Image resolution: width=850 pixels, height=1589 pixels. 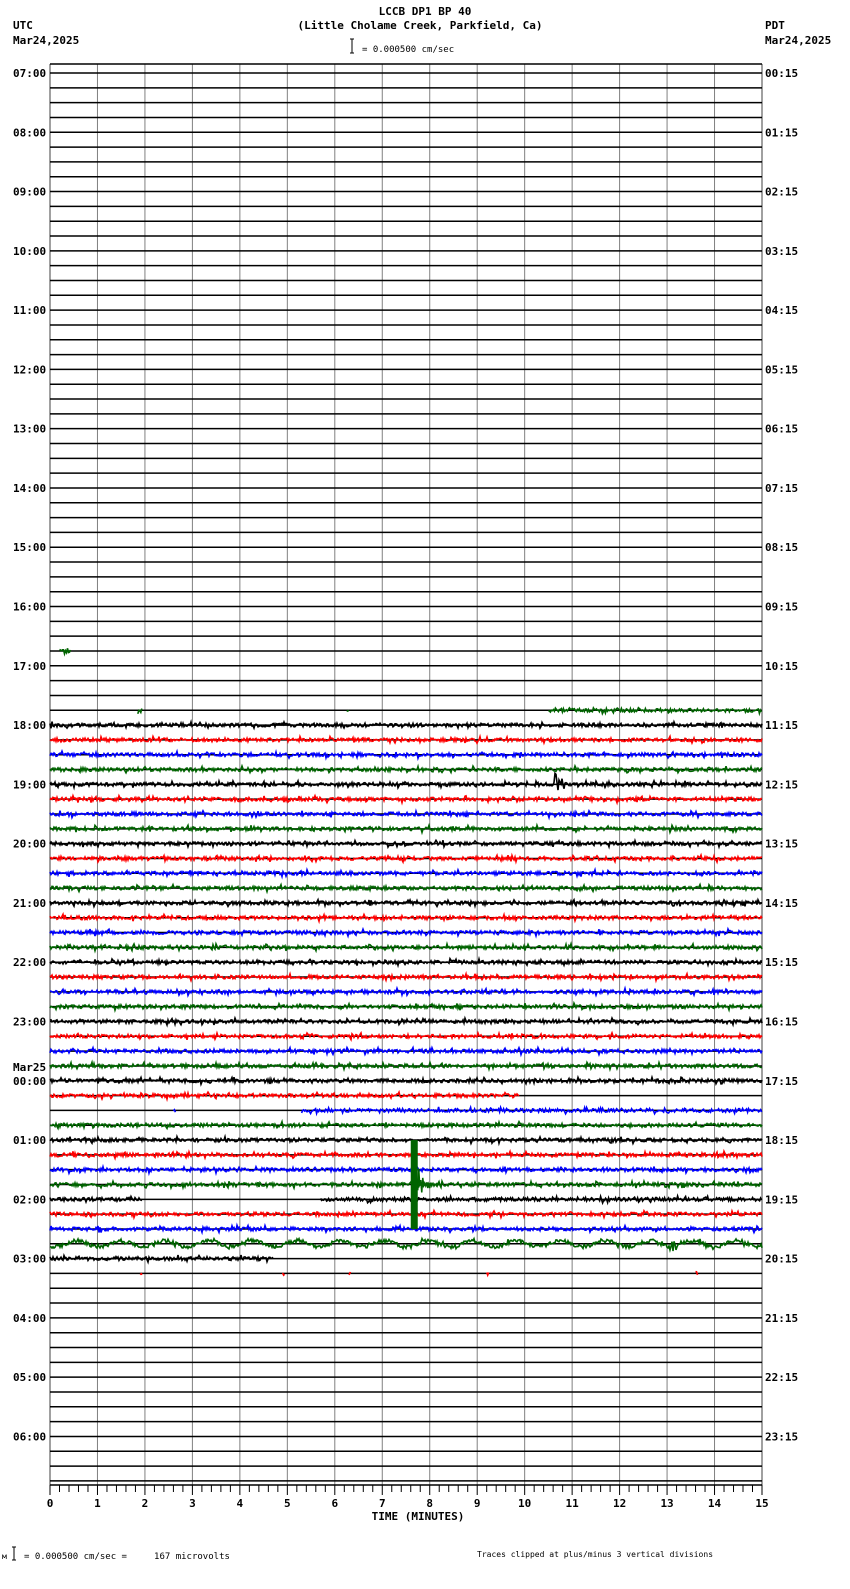 What do you see at coordinates (29, 310) in the screenshot?
I see `utc-hour-label: 11:00` at bounding box center [29, 310].